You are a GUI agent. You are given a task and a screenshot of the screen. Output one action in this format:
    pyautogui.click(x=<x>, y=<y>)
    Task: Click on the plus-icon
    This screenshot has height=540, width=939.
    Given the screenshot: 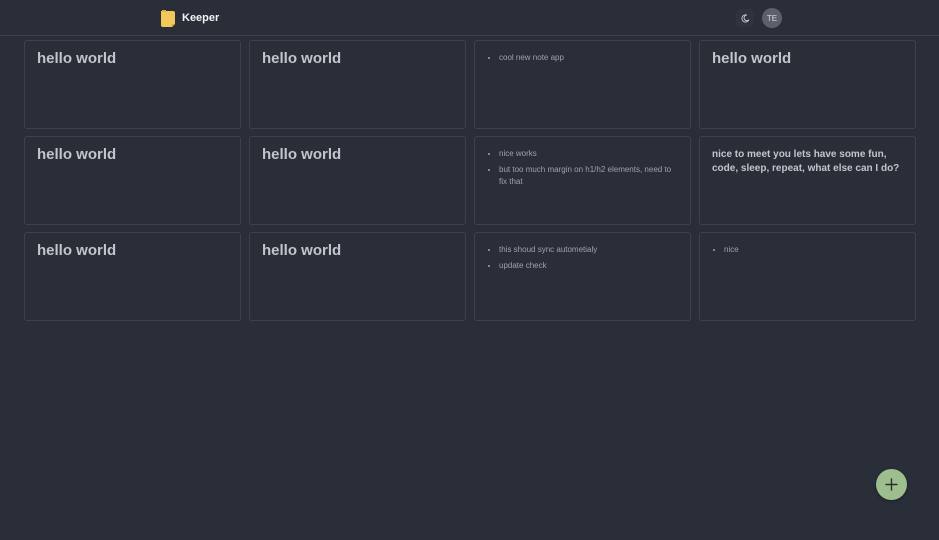 What is the action you would take?
    pyautogui.click(x=891, y=484)
    